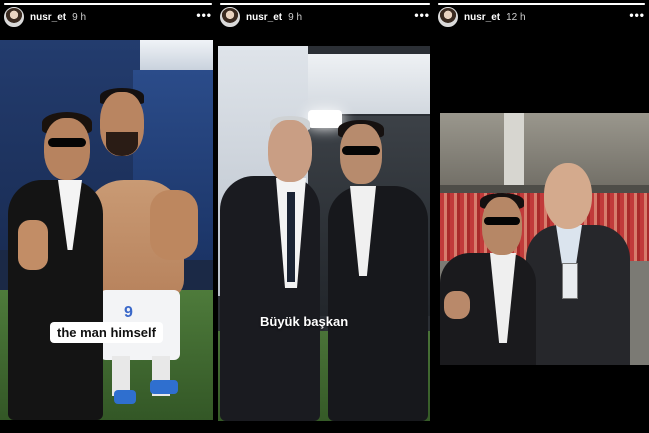 The width and height of the screenshot is (649, 433). I want to click on story-header: nusr_et 12 h •••, so click(541, 17).